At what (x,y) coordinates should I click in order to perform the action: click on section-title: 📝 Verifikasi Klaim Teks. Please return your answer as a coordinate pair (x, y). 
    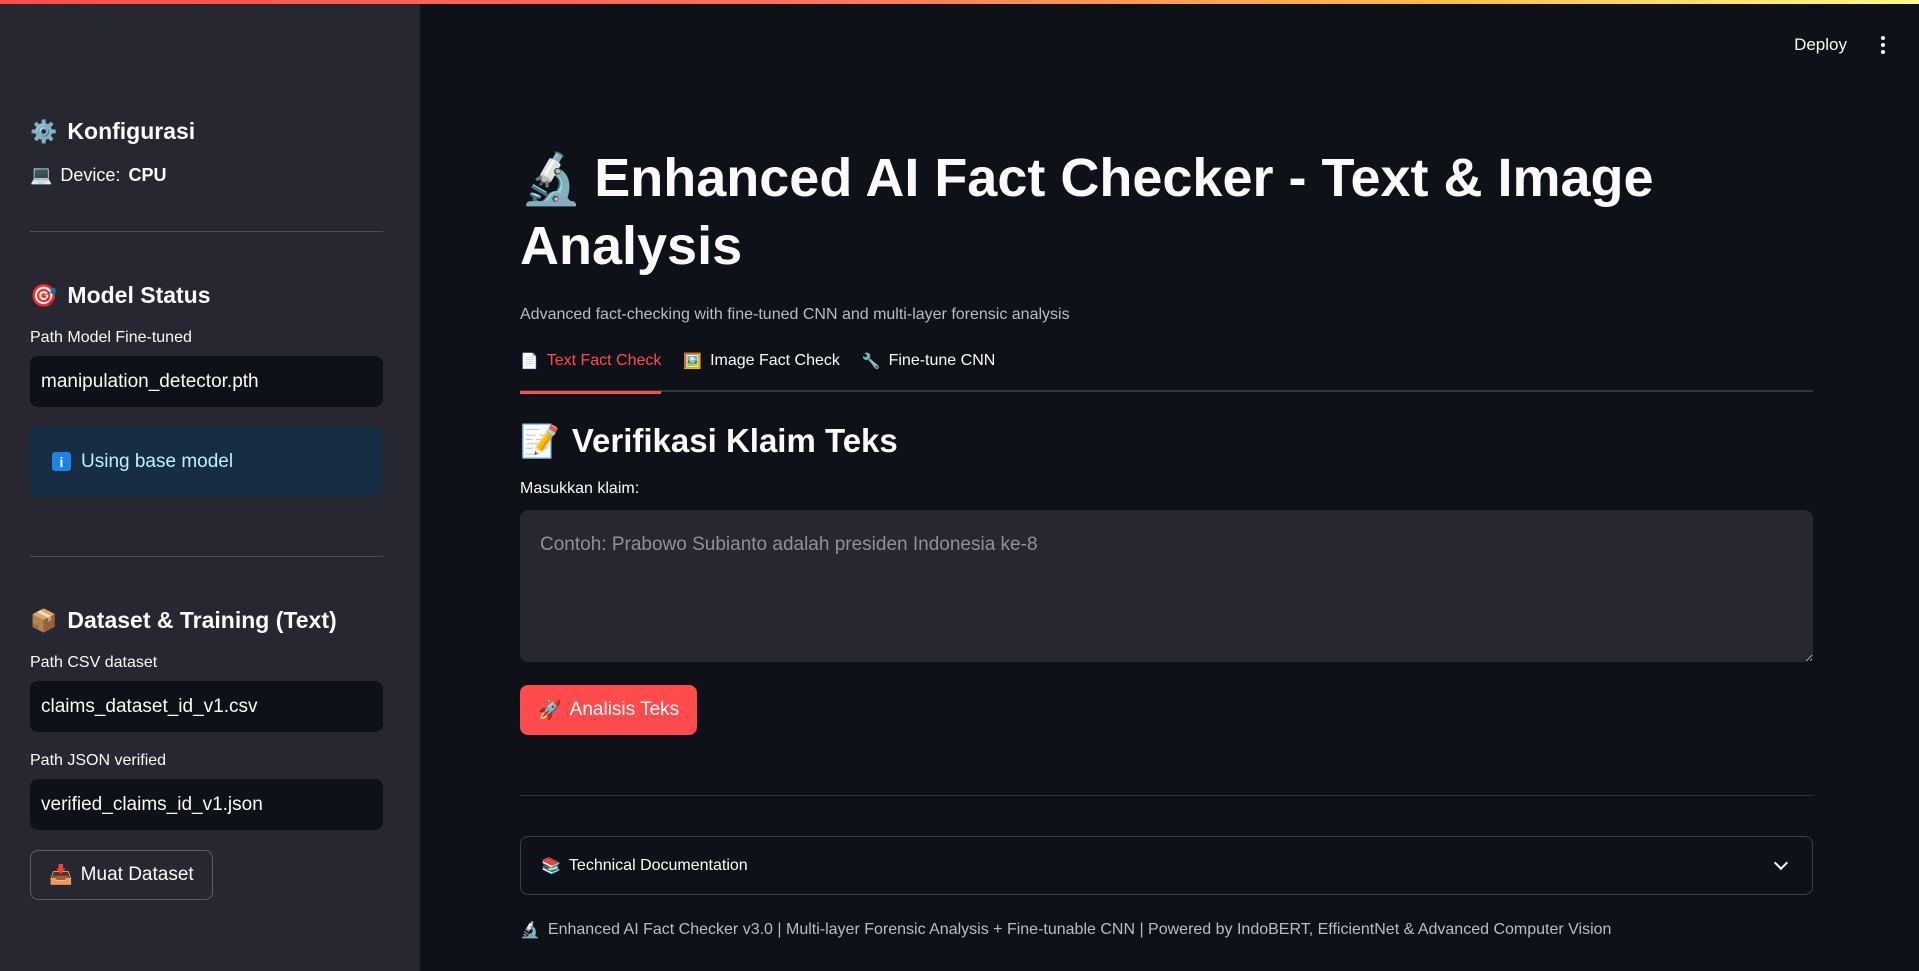
    Looking at the image, I should click on (709, 440).